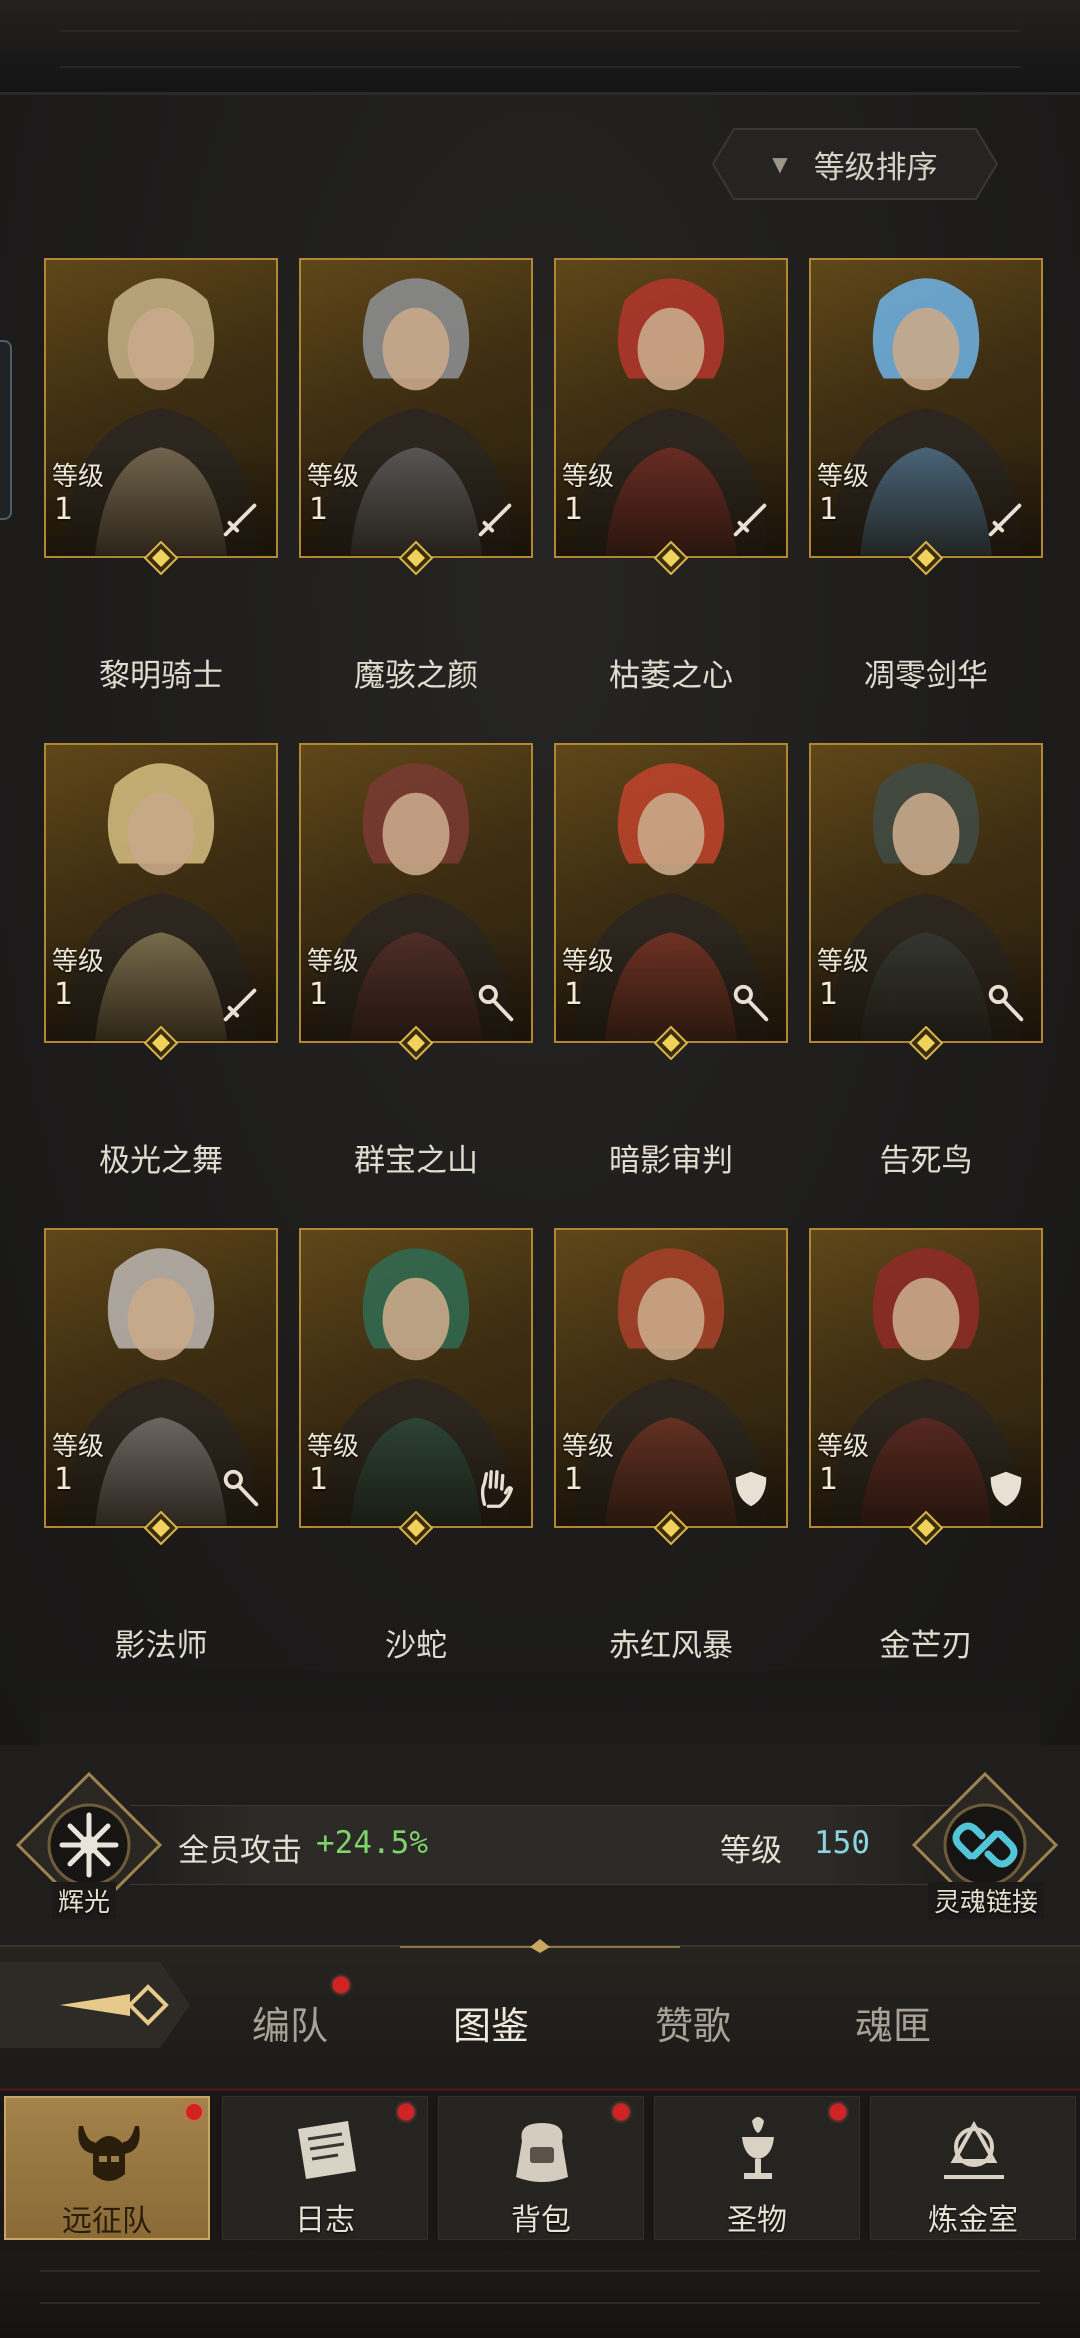 The image size is (1080, 2338). Describe the element at coordinates (875, 167) in the screenshot. I see `sort-label: 等级排序` at that location.